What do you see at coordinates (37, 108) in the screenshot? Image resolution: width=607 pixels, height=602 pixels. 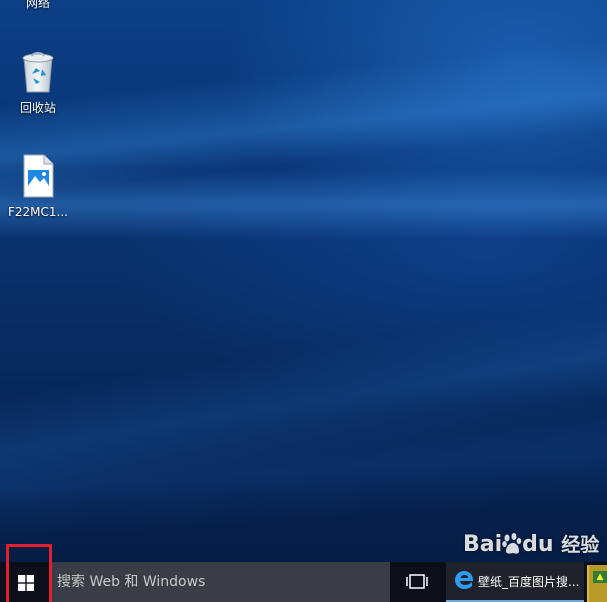 I see `desktop-icon-label: 回收站` at bounding box center [37, 108].